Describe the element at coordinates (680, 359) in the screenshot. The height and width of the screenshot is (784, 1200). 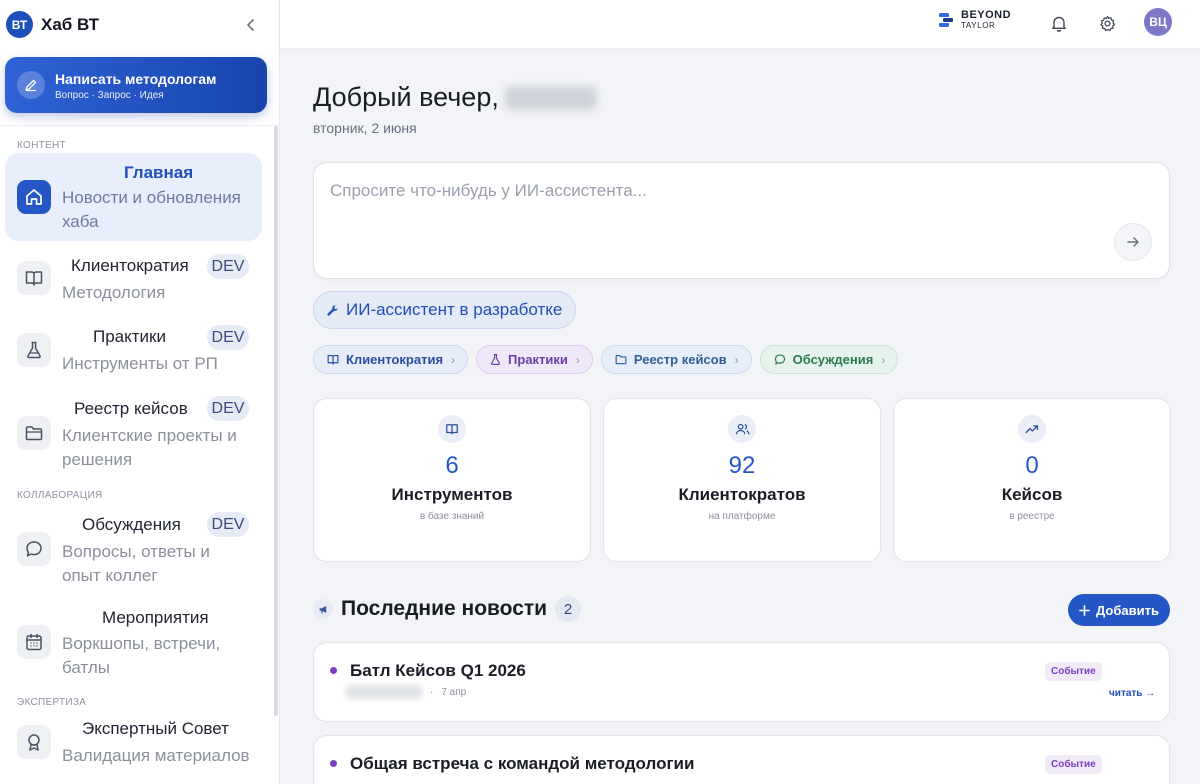
I see `chip-label: Реестр кейсов` at that location.